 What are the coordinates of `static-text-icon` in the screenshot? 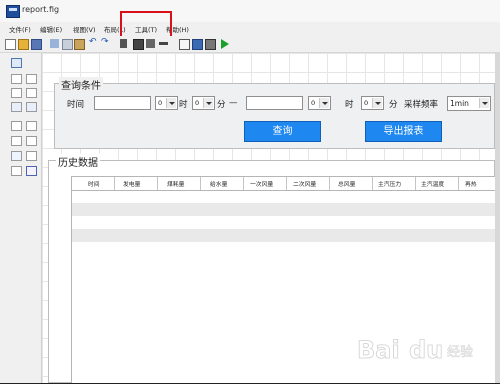 It's located at (31, 107).